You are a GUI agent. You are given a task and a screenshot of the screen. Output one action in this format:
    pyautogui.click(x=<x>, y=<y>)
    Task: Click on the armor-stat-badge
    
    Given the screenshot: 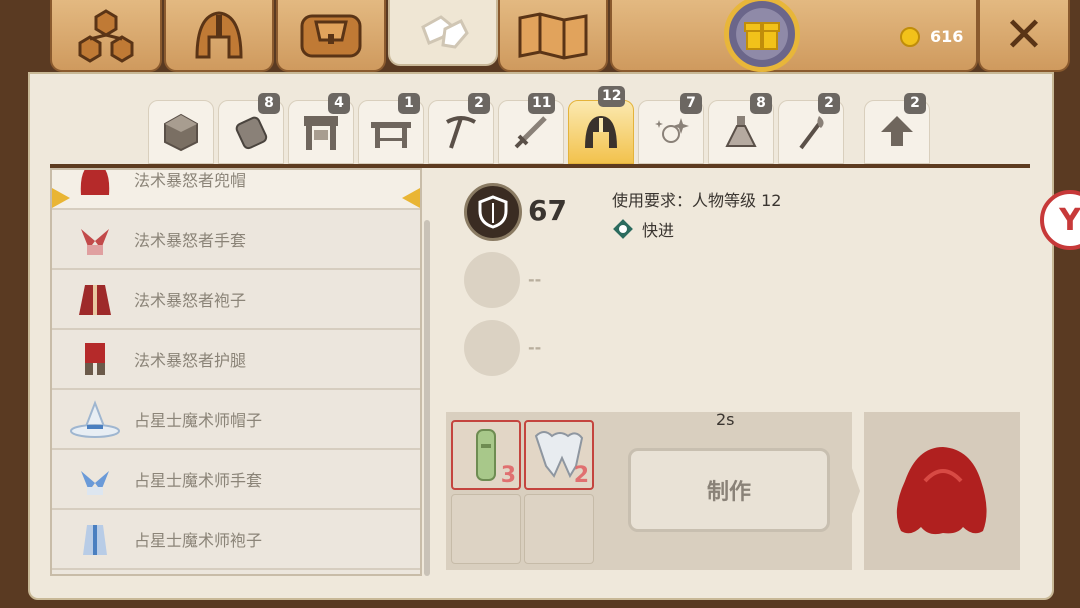 What is the action you would take?
    pyautogui.click(x=493, y=212)
    